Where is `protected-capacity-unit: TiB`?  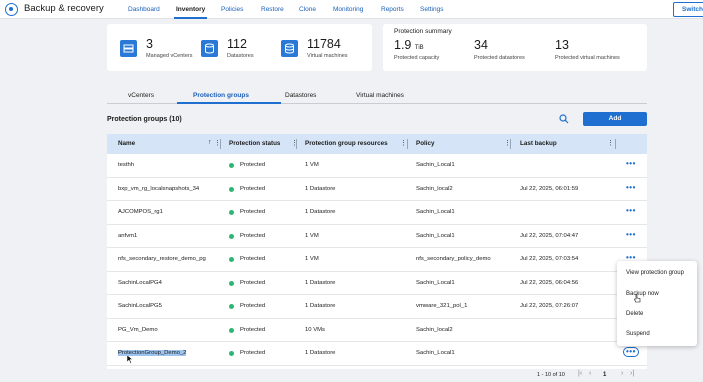
protected-capacity-unit: TiB is located at coordinates (419, 48).